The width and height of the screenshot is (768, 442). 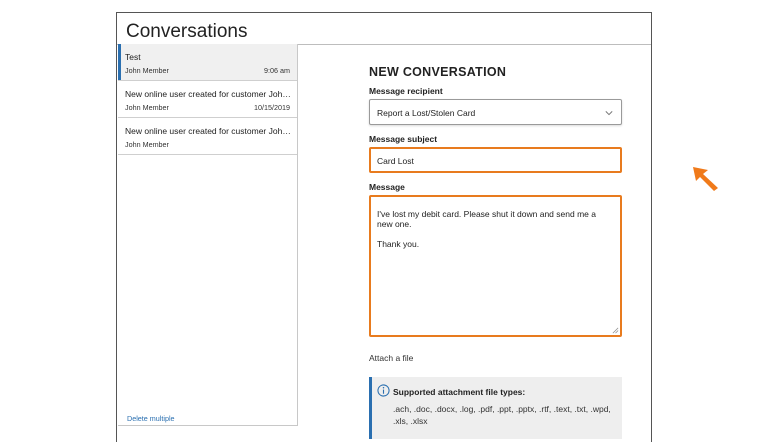 What do you see at coordinates (615, 330) in the screenshot?
I see `resize-handle-icon` at bounding box center [615, 330].